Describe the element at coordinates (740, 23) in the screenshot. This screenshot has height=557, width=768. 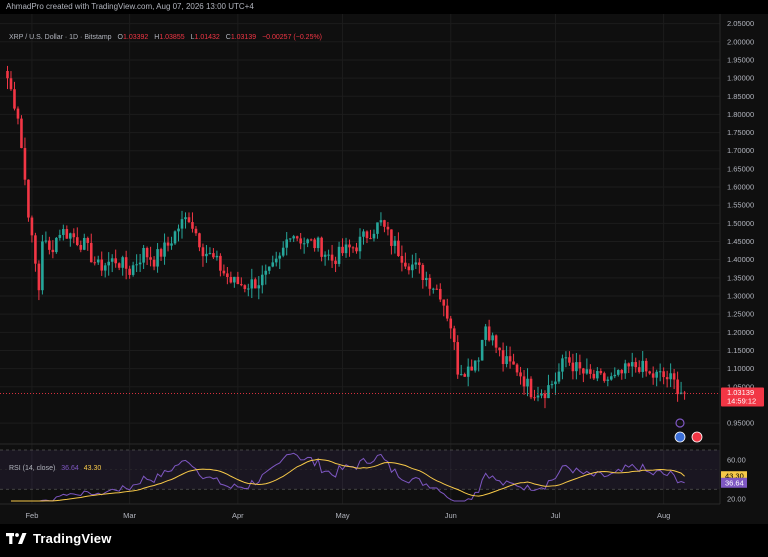
I see `price-tick-label: 2.05000` at that location.